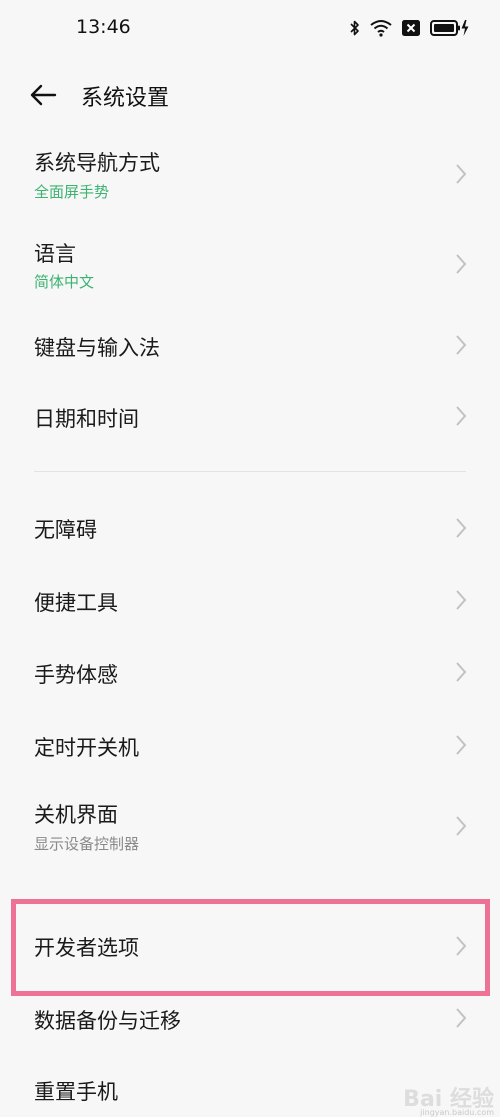  Describe the element at coordinates (72, 192) in the screenshot. I see `item-subtitle: 全面屏手势` at that location.